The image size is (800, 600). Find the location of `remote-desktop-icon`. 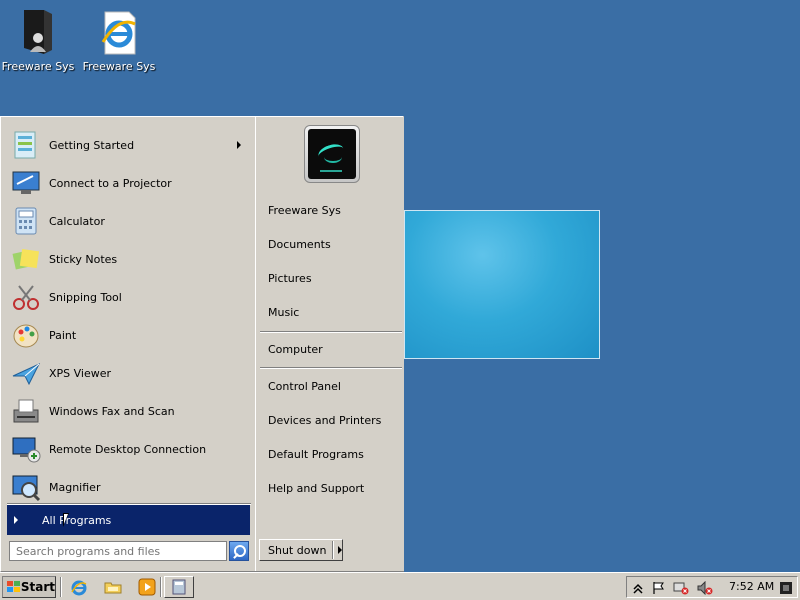

remote-desktop-icon is located at coordinates (26, 449).